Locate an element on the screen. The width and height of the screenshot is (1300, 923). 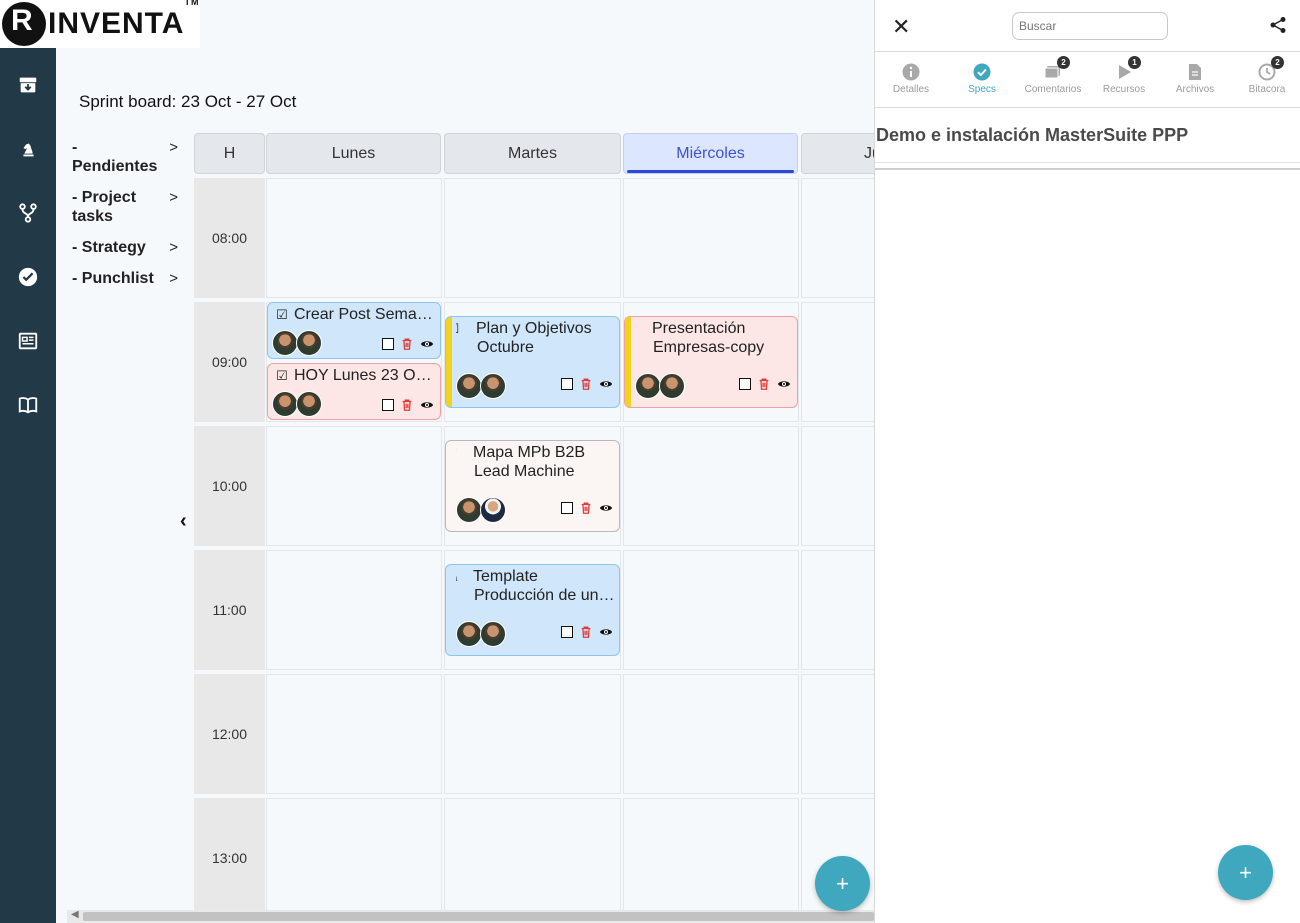
newspaper-icon is located at coordinates (28, 341).